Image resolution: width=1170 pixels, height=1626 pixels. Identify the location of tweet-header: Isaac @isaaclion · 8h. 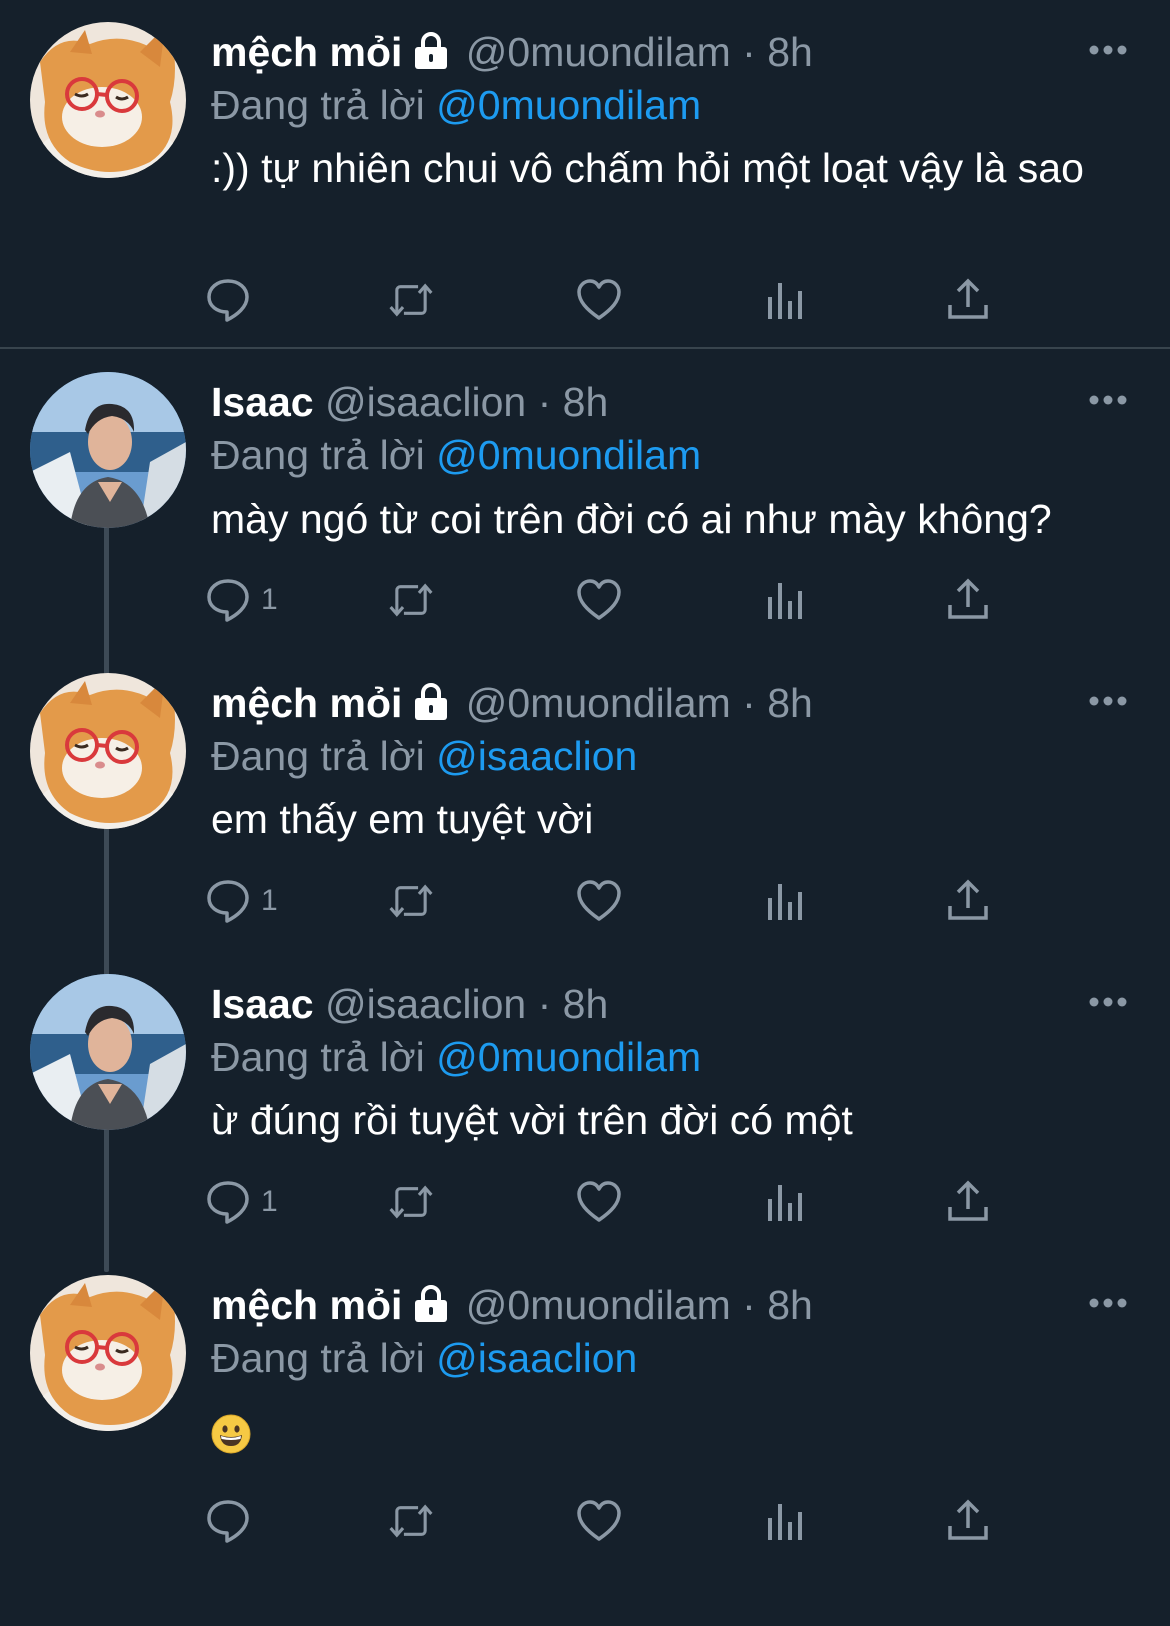
(409, 1004).